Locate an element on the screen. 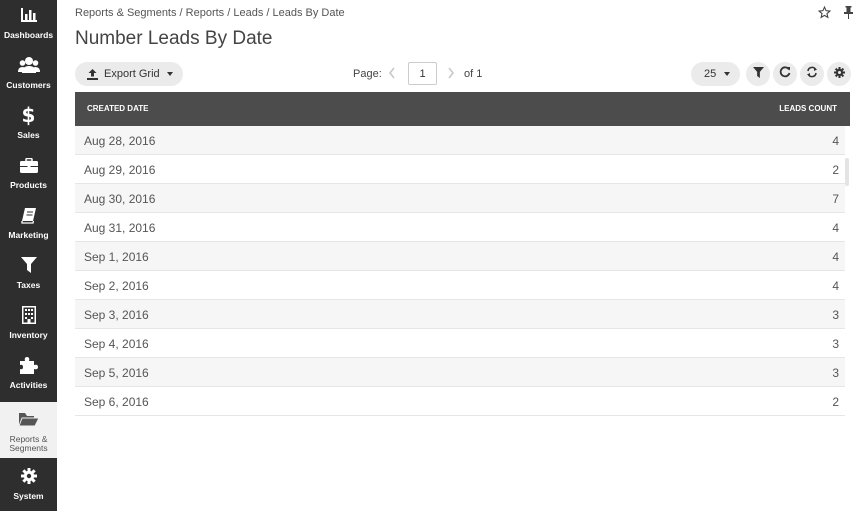 This screenshot has width=863, height=511. reset-button is located at coordinates (812, 74).